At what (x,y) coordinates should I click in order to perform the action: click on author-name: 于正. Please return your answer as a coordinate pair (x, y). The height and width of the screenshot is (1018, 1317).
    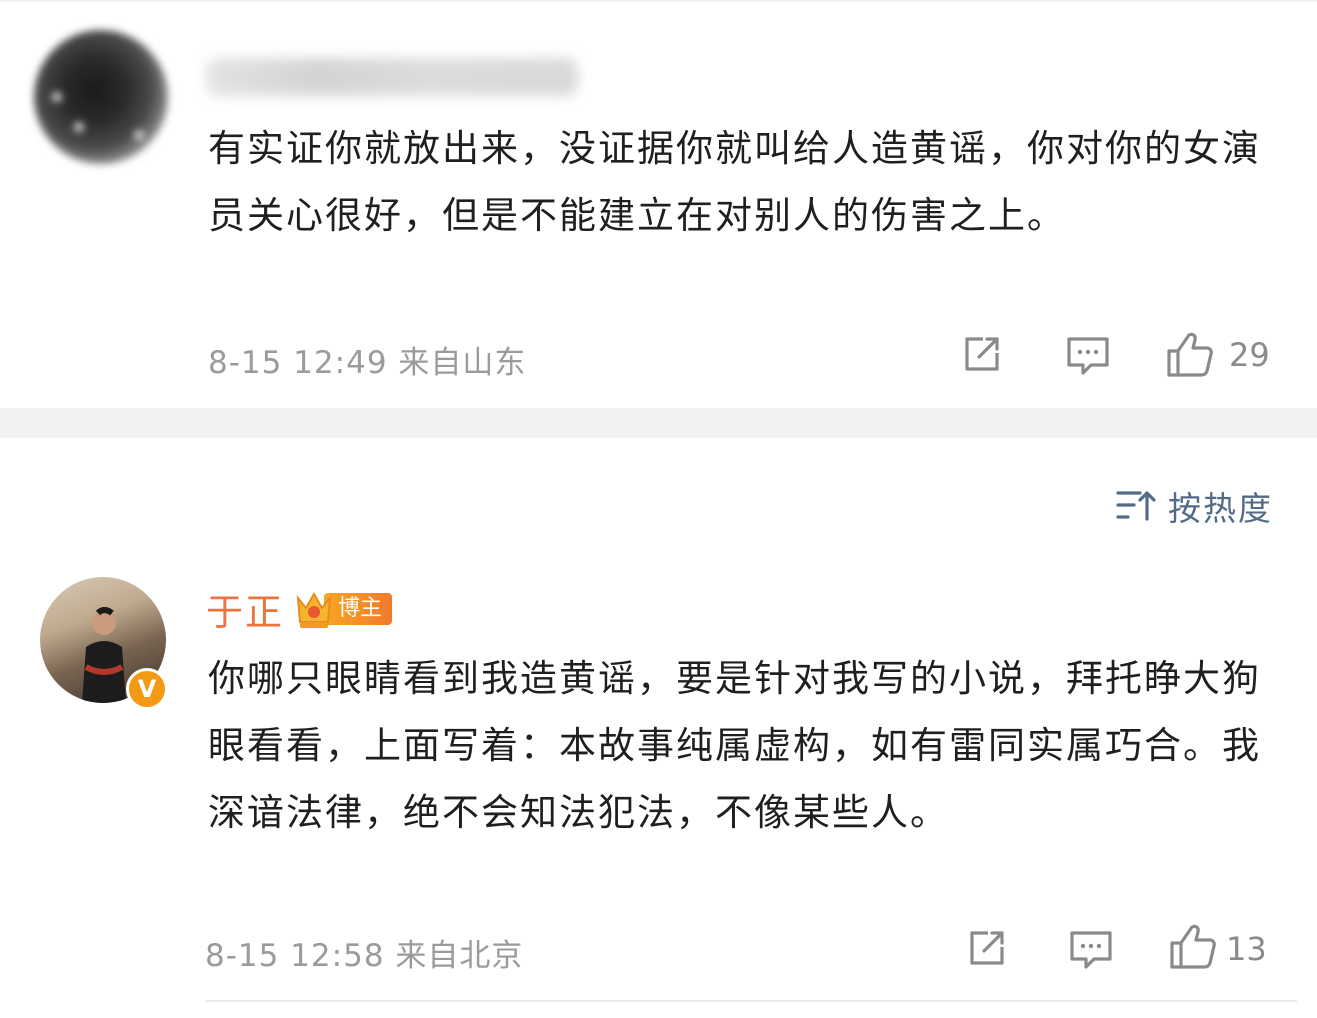
    Looking at the image, I should click on (245, 609).